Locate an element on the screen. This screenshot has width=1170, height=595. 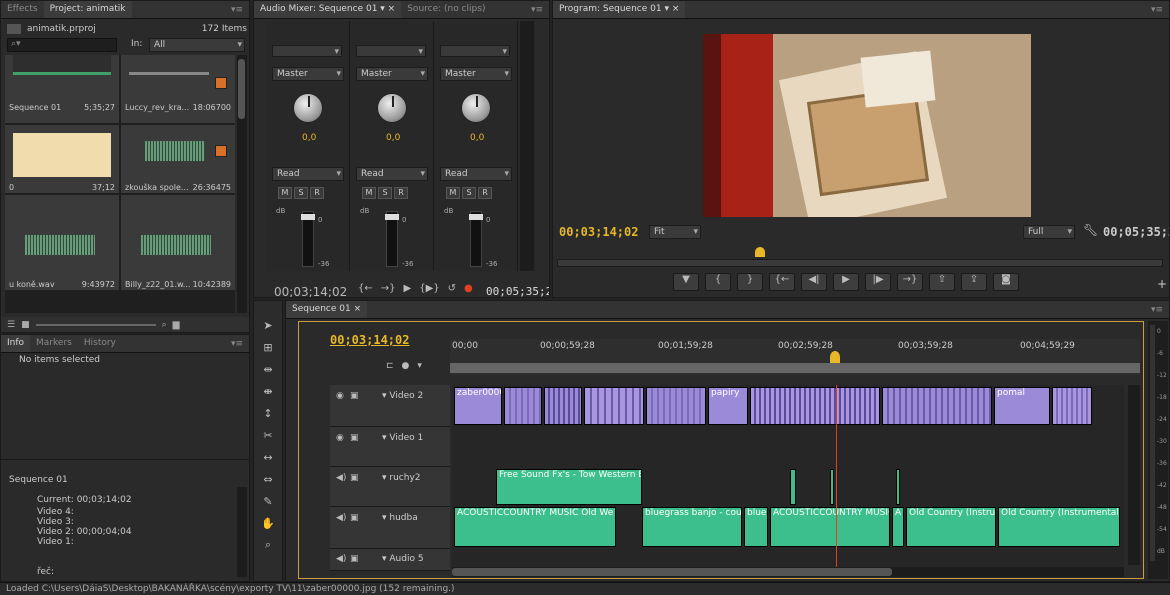
track-header-hudba: ◀) ▣ ▾ hudba is located at coordinates (390, 528).